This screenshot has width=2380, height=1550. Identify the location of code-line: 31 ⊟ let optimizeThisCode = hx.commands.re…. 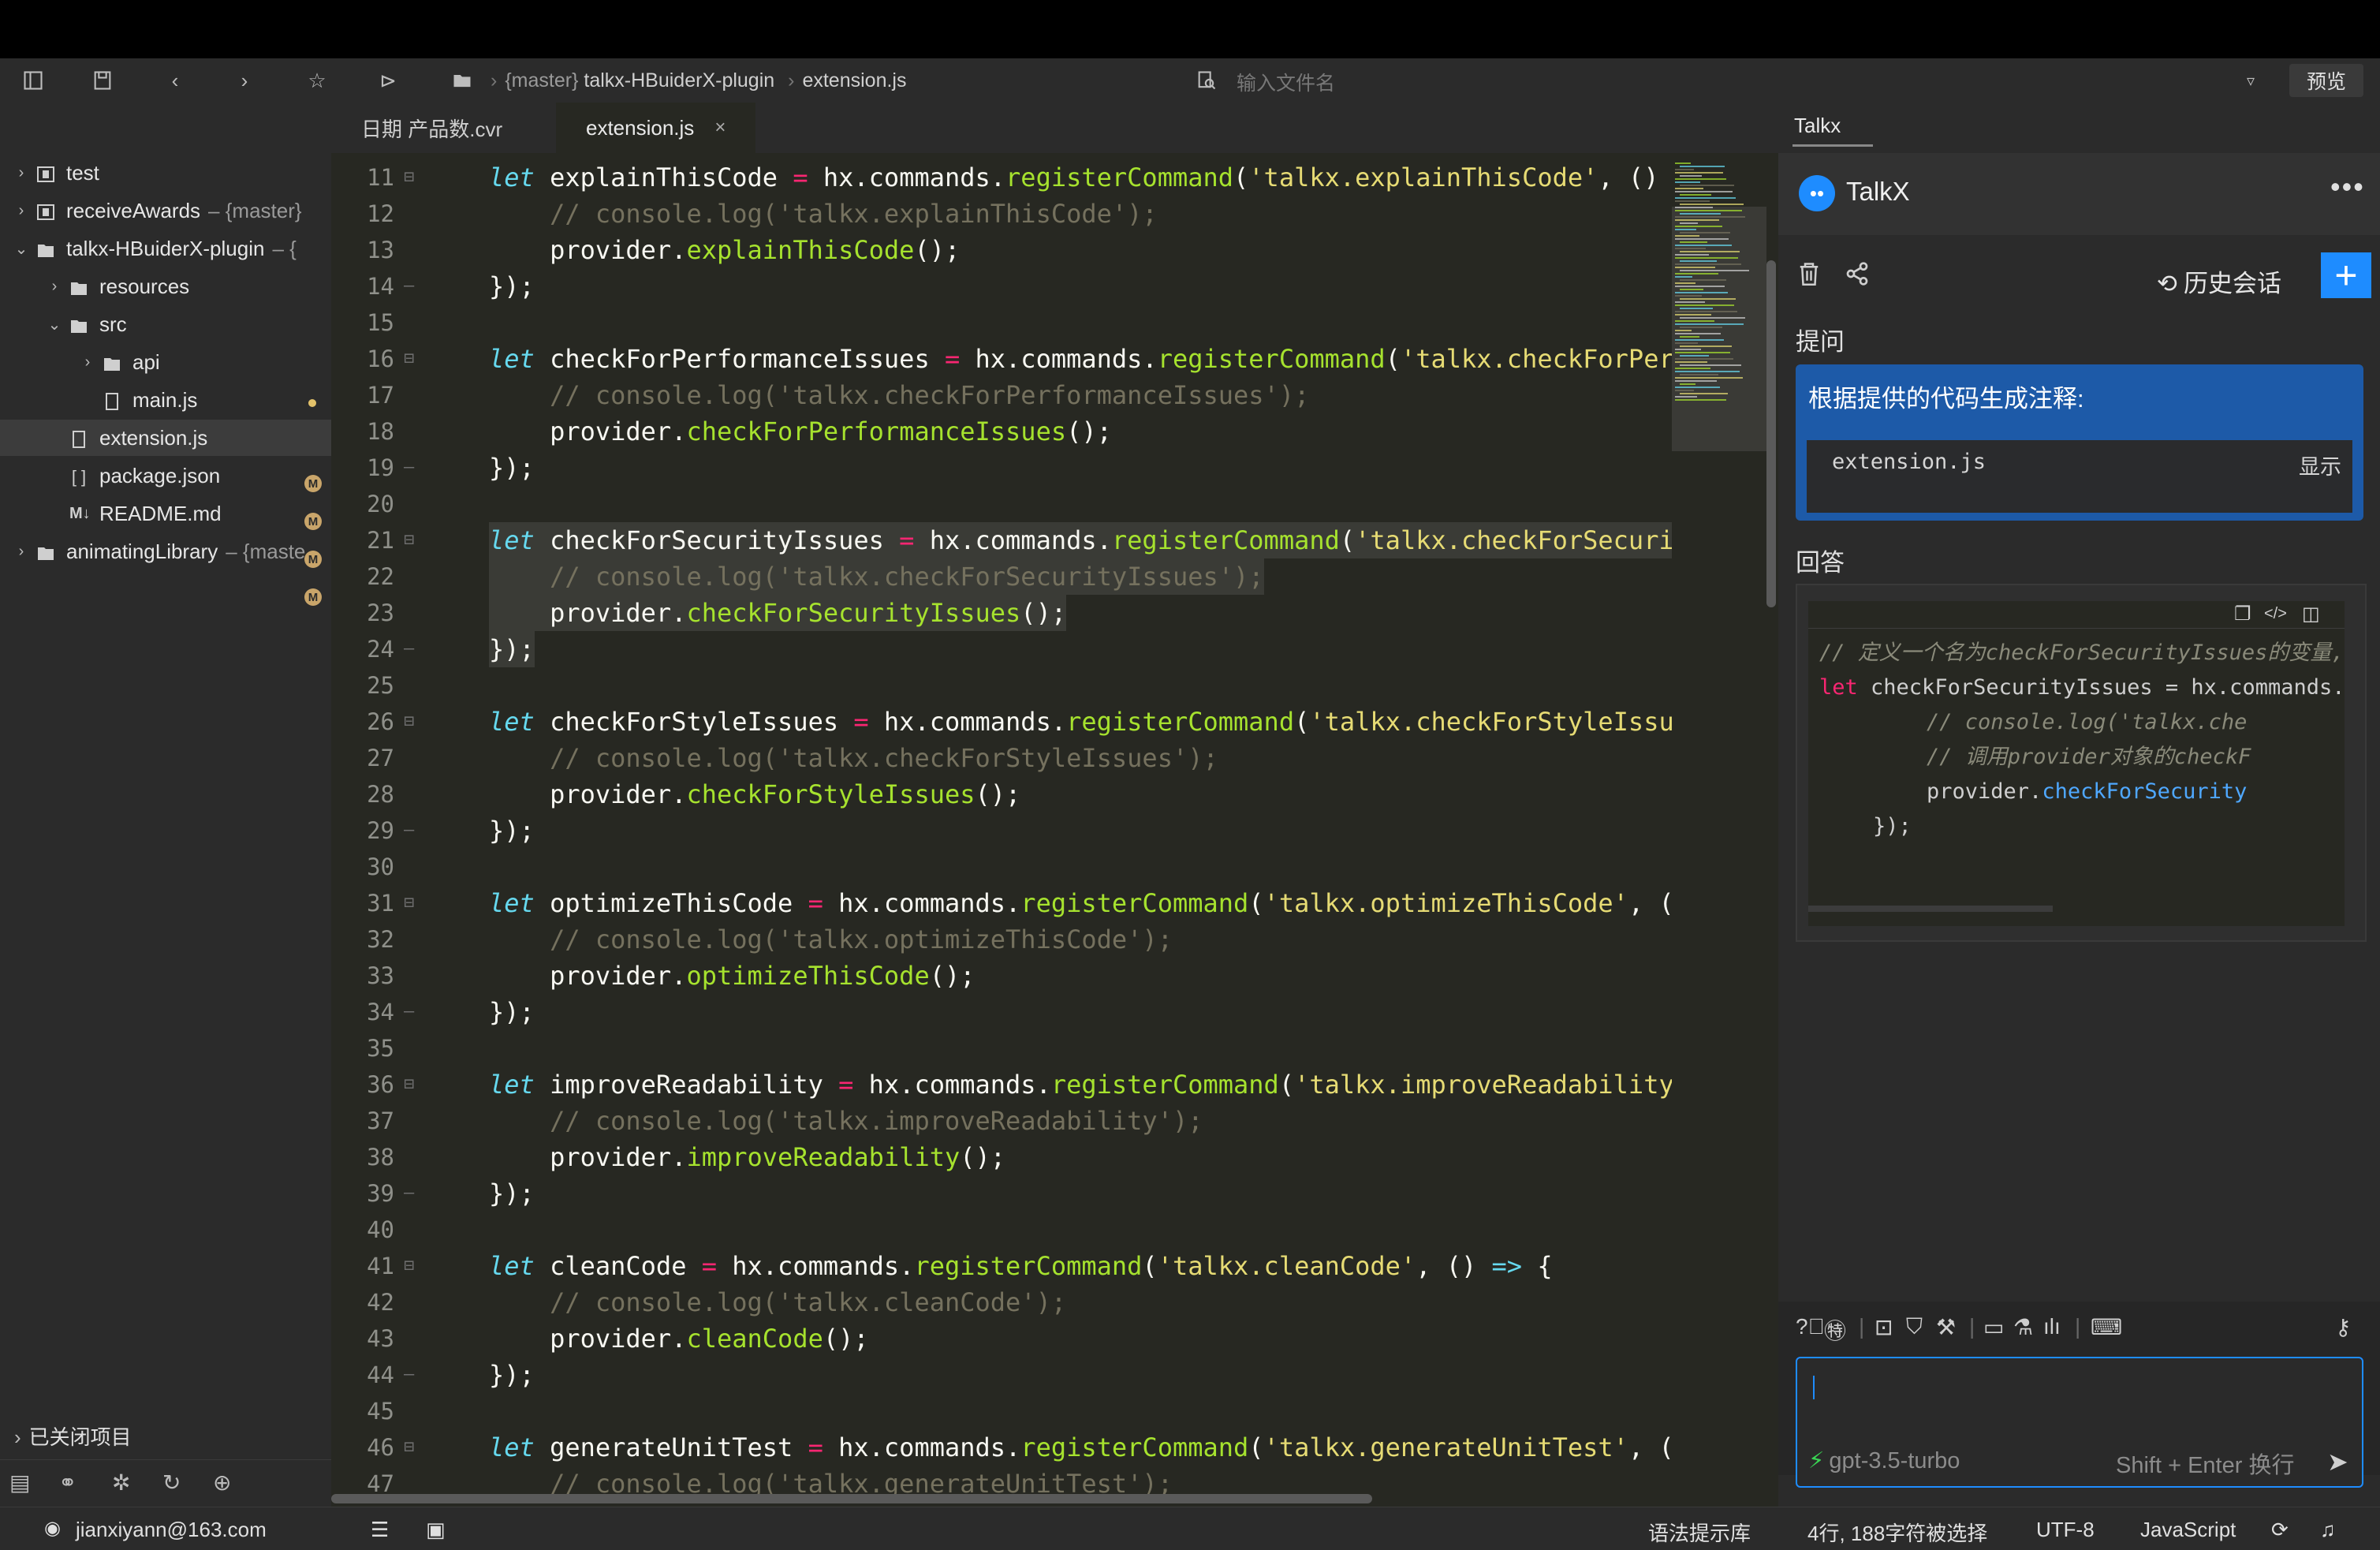
(1001, 903).